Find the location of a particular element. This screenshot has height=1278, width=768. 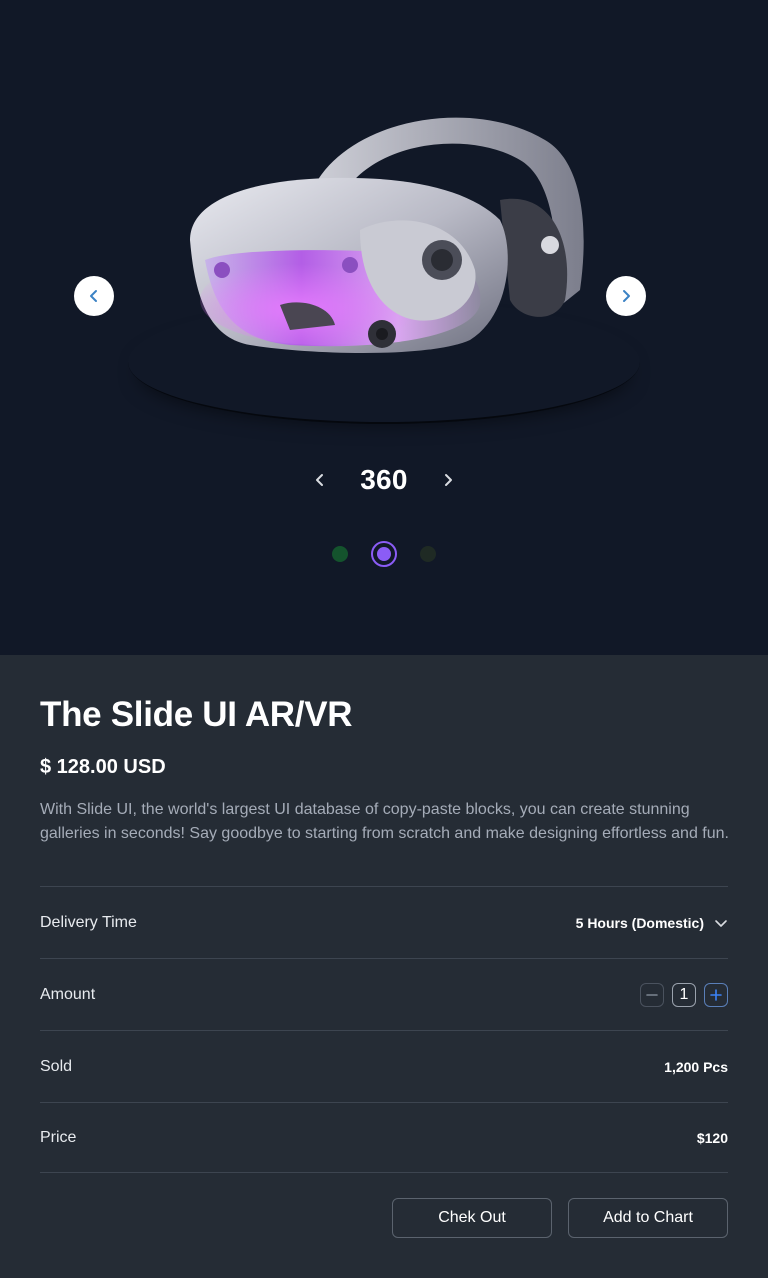

product-title: The Slide UI AR/VR is located at coordinates (196, 714).